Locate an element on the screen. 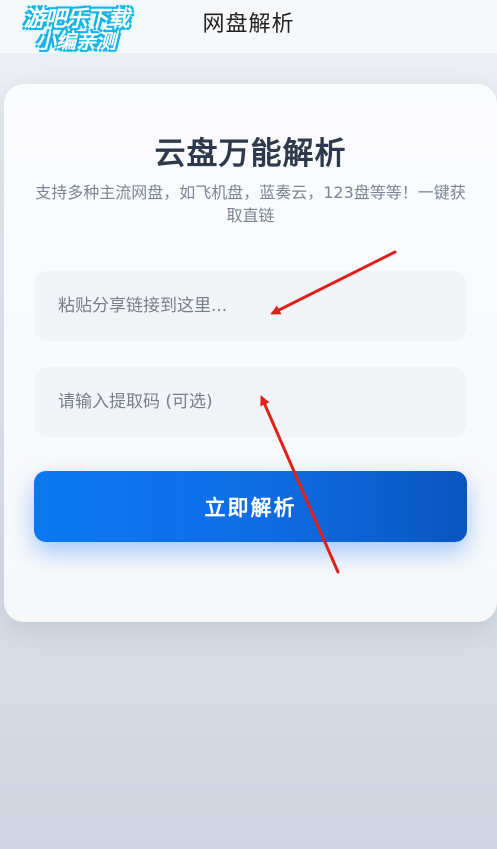  share-link-input is located at coordinates (250, 306).